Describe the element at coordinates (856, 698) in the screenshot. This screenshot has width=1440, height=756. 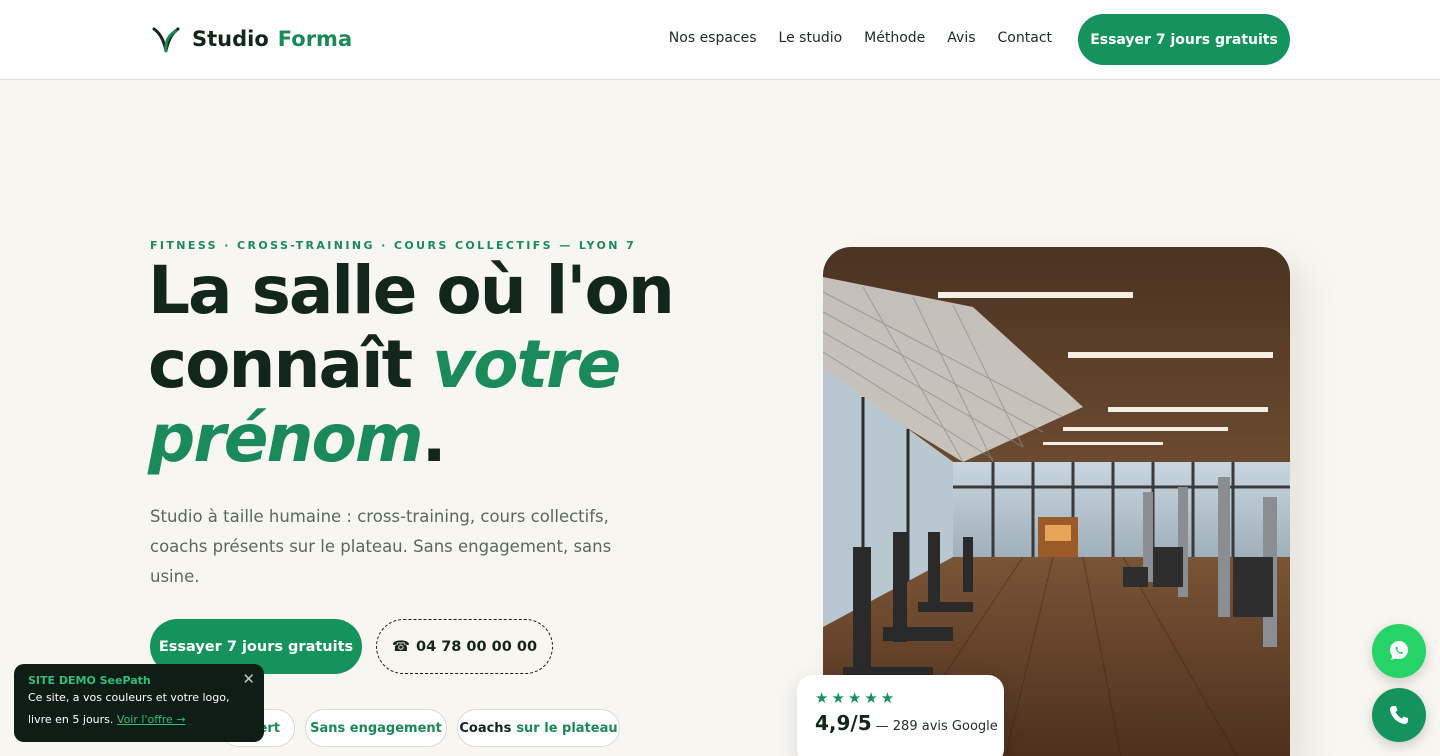
I see `rating-stars-icon: ★★★★★` at that location.